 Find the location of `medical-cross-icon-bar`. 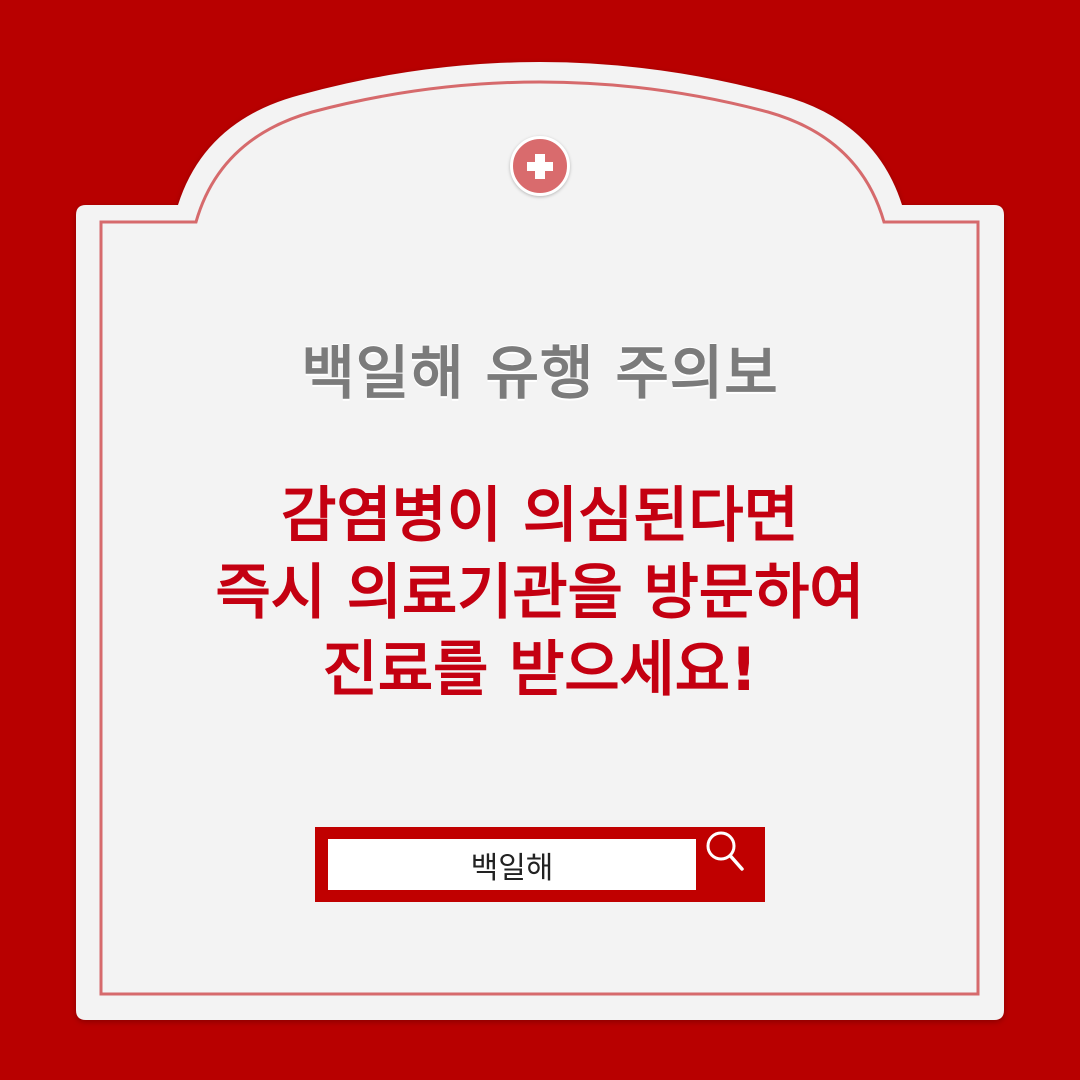

medical-cross-icon-bar is located at coordinates (540, 166).